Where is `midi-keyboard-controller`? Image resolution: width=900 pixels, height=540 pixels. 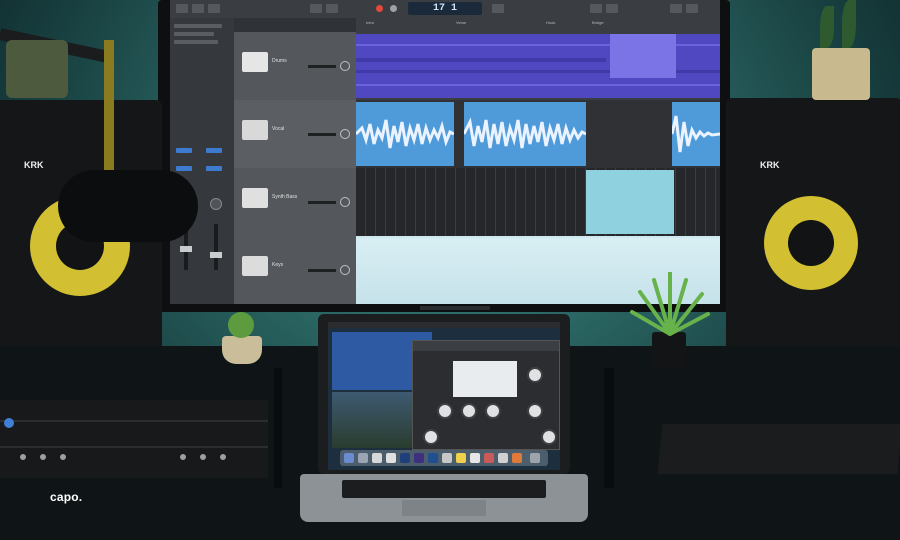 midi-keyboard-controller is located at coordinates (778, 449).